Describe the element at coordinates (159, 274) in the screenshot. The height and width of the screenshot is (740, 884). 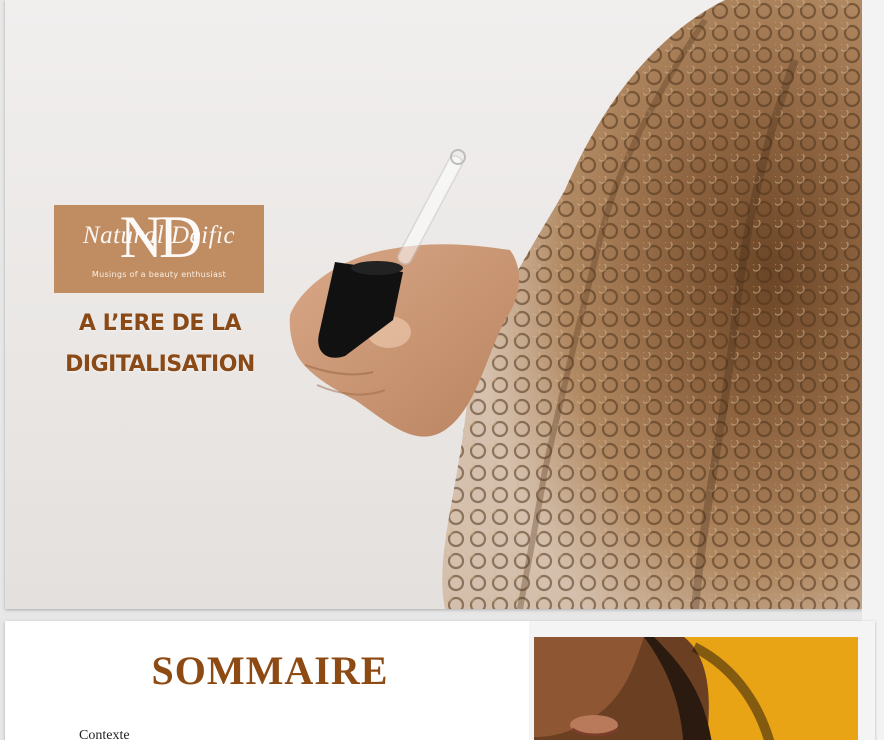
I see `logo-tagline: Musings of a beauty enthusiast` at that location.